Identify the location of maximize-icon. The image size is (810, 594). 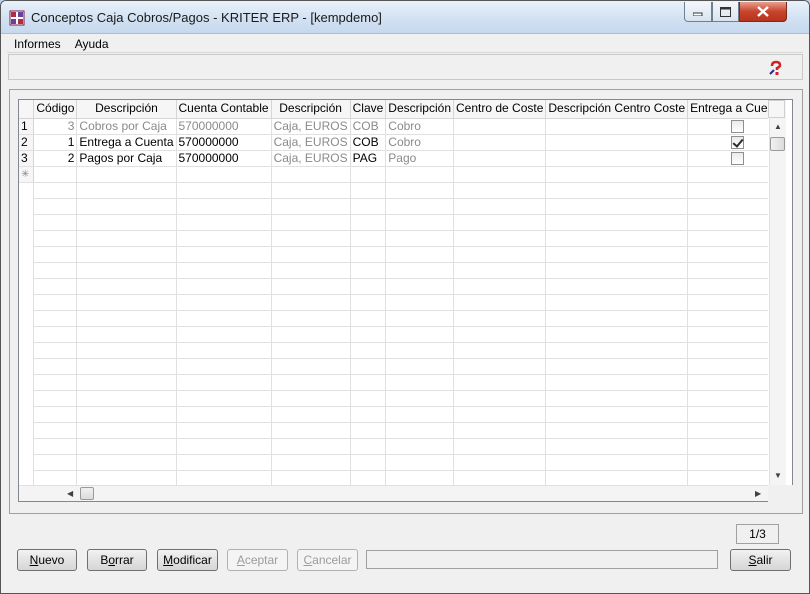
(725, 11).